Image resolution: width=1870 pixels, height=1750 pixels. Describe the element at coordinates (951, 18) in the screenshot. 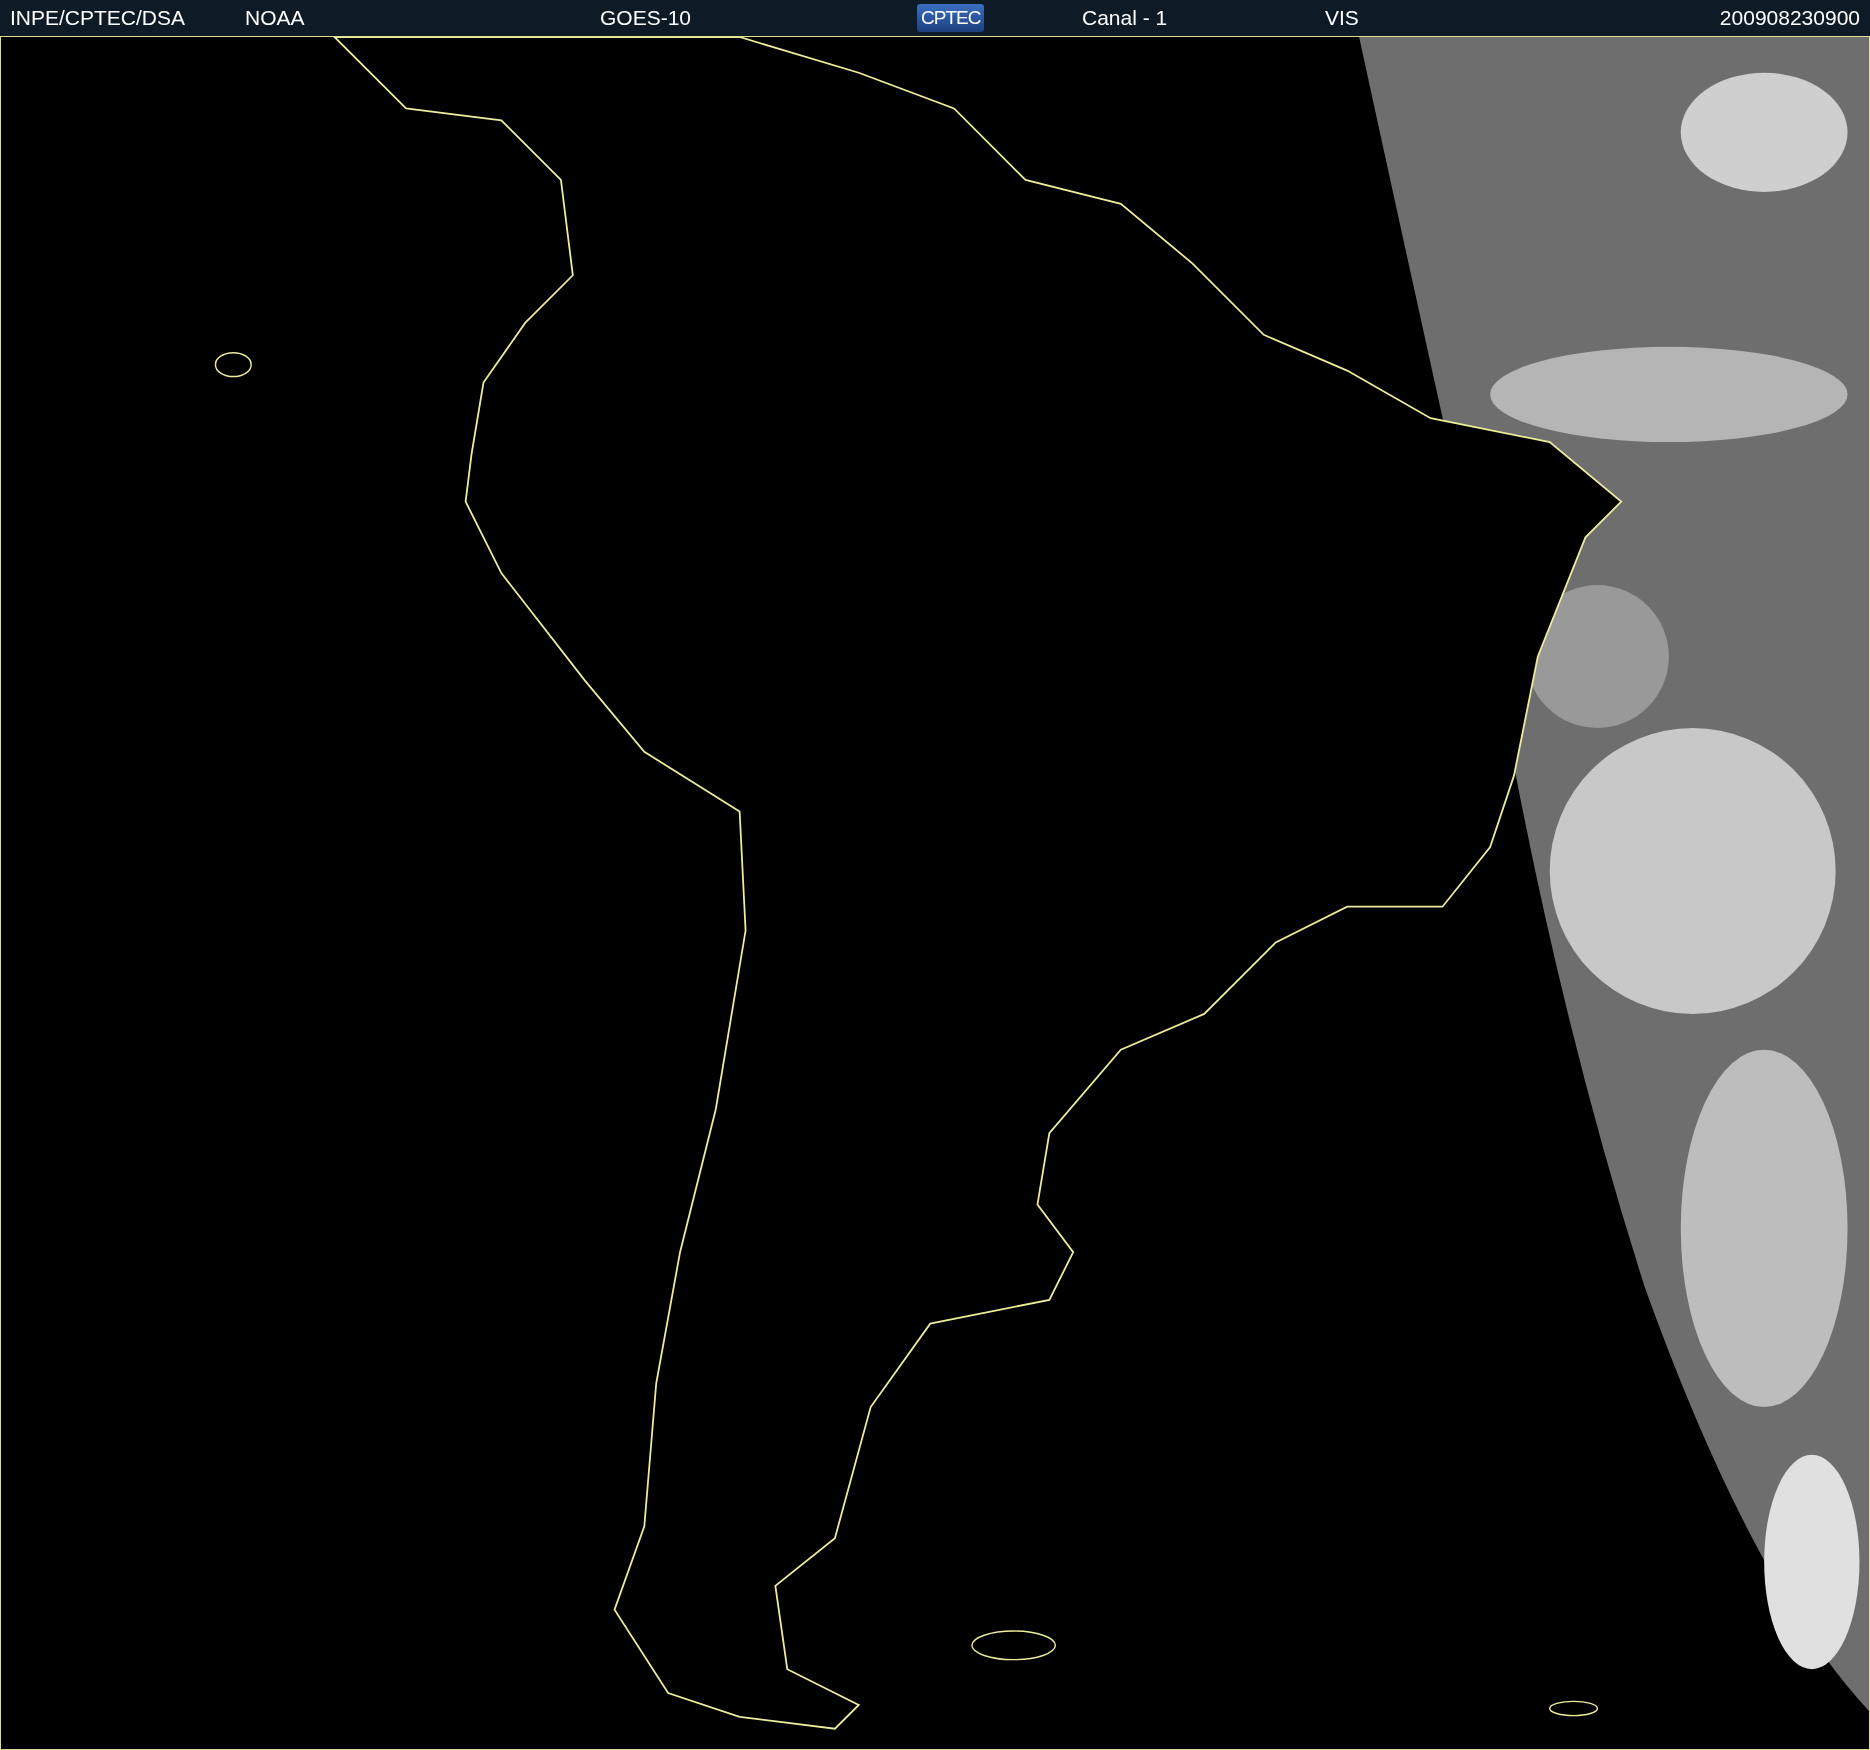

I see `logo: CPTEC` at that location.